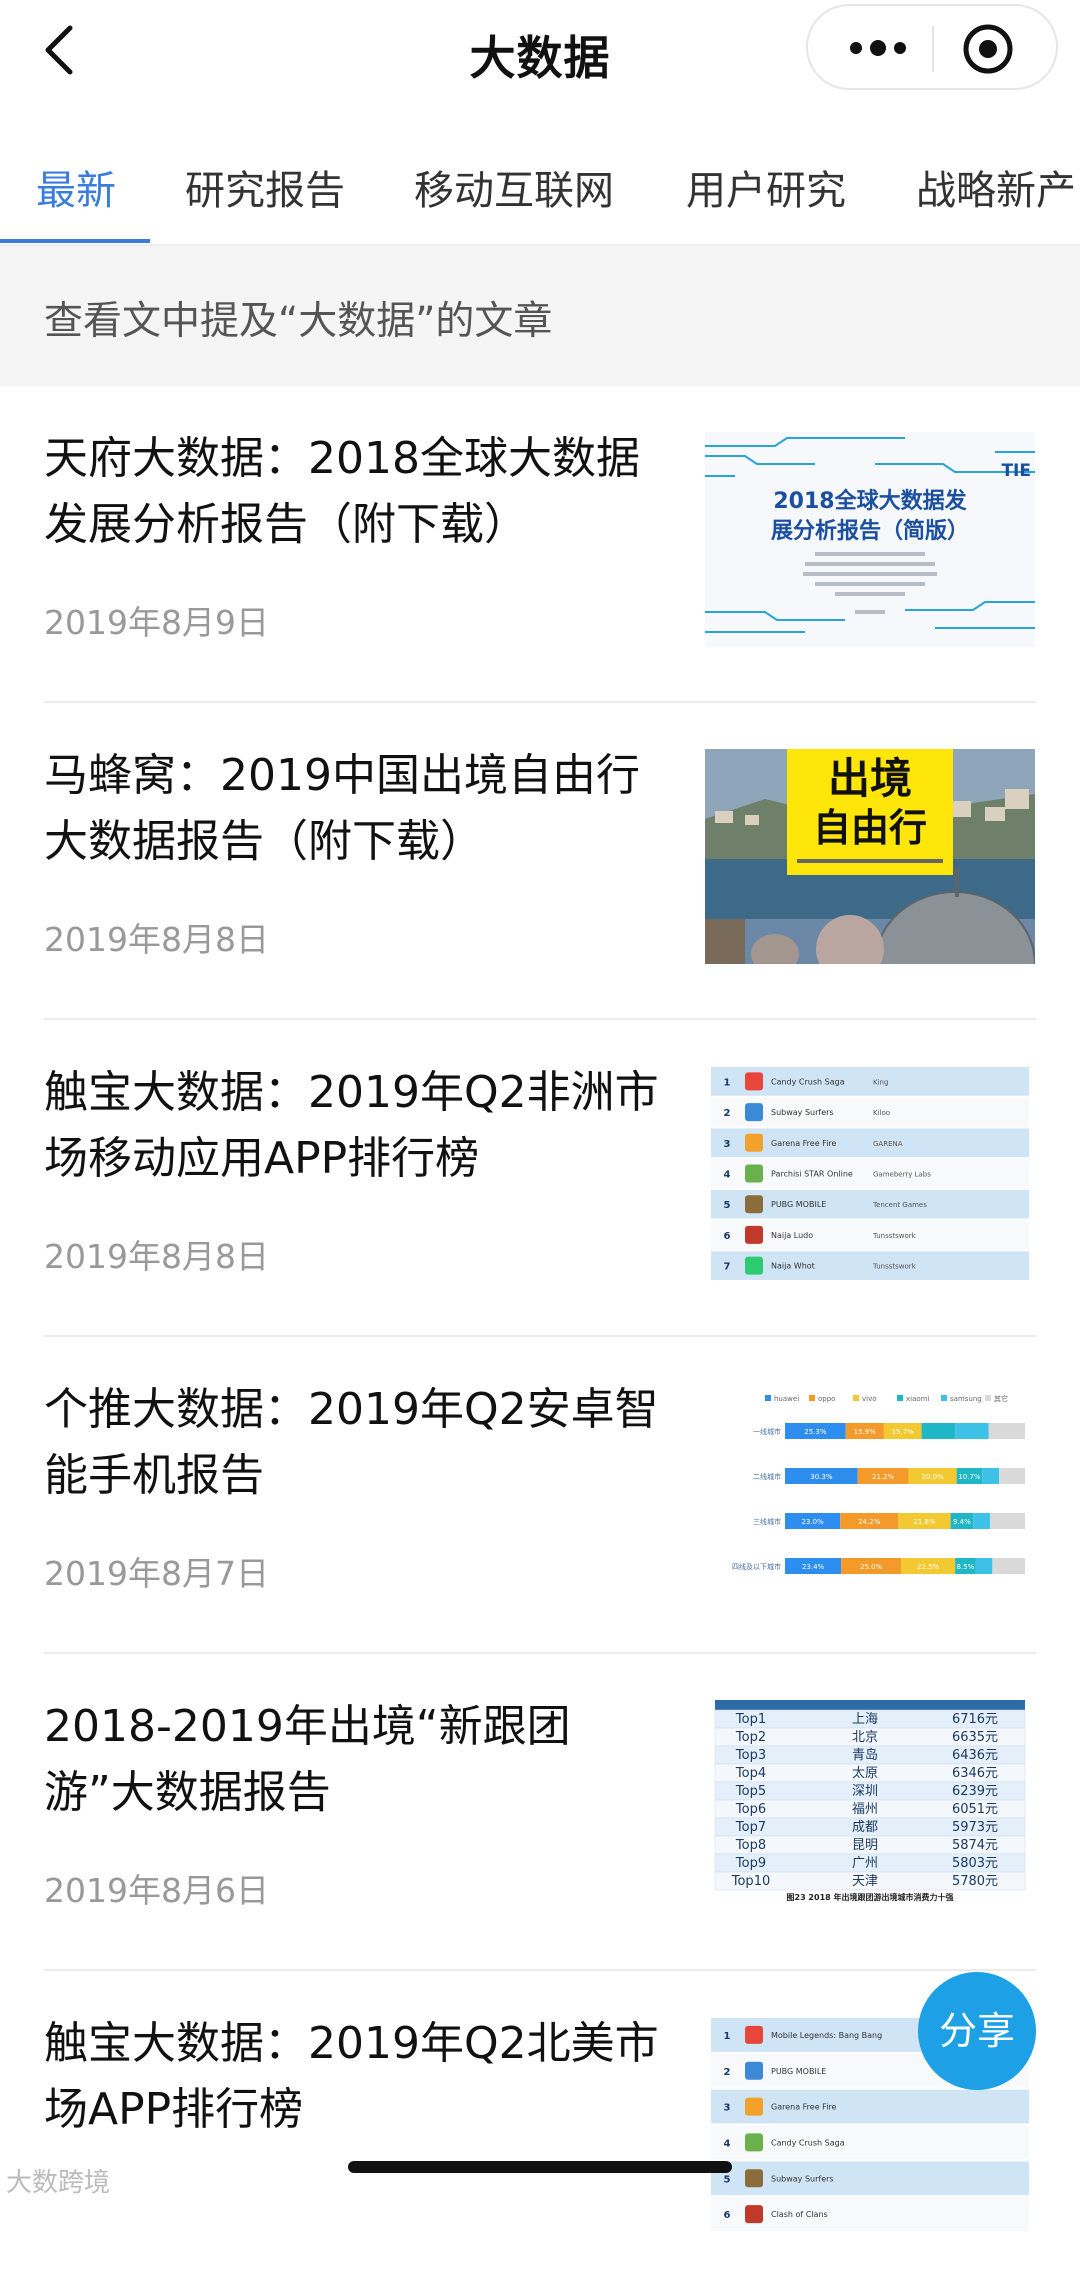  What do you see at coordinates (869, 1522) in the screenshot?
I see `data-label: 24.2%` at bounding box center [869, 1522].